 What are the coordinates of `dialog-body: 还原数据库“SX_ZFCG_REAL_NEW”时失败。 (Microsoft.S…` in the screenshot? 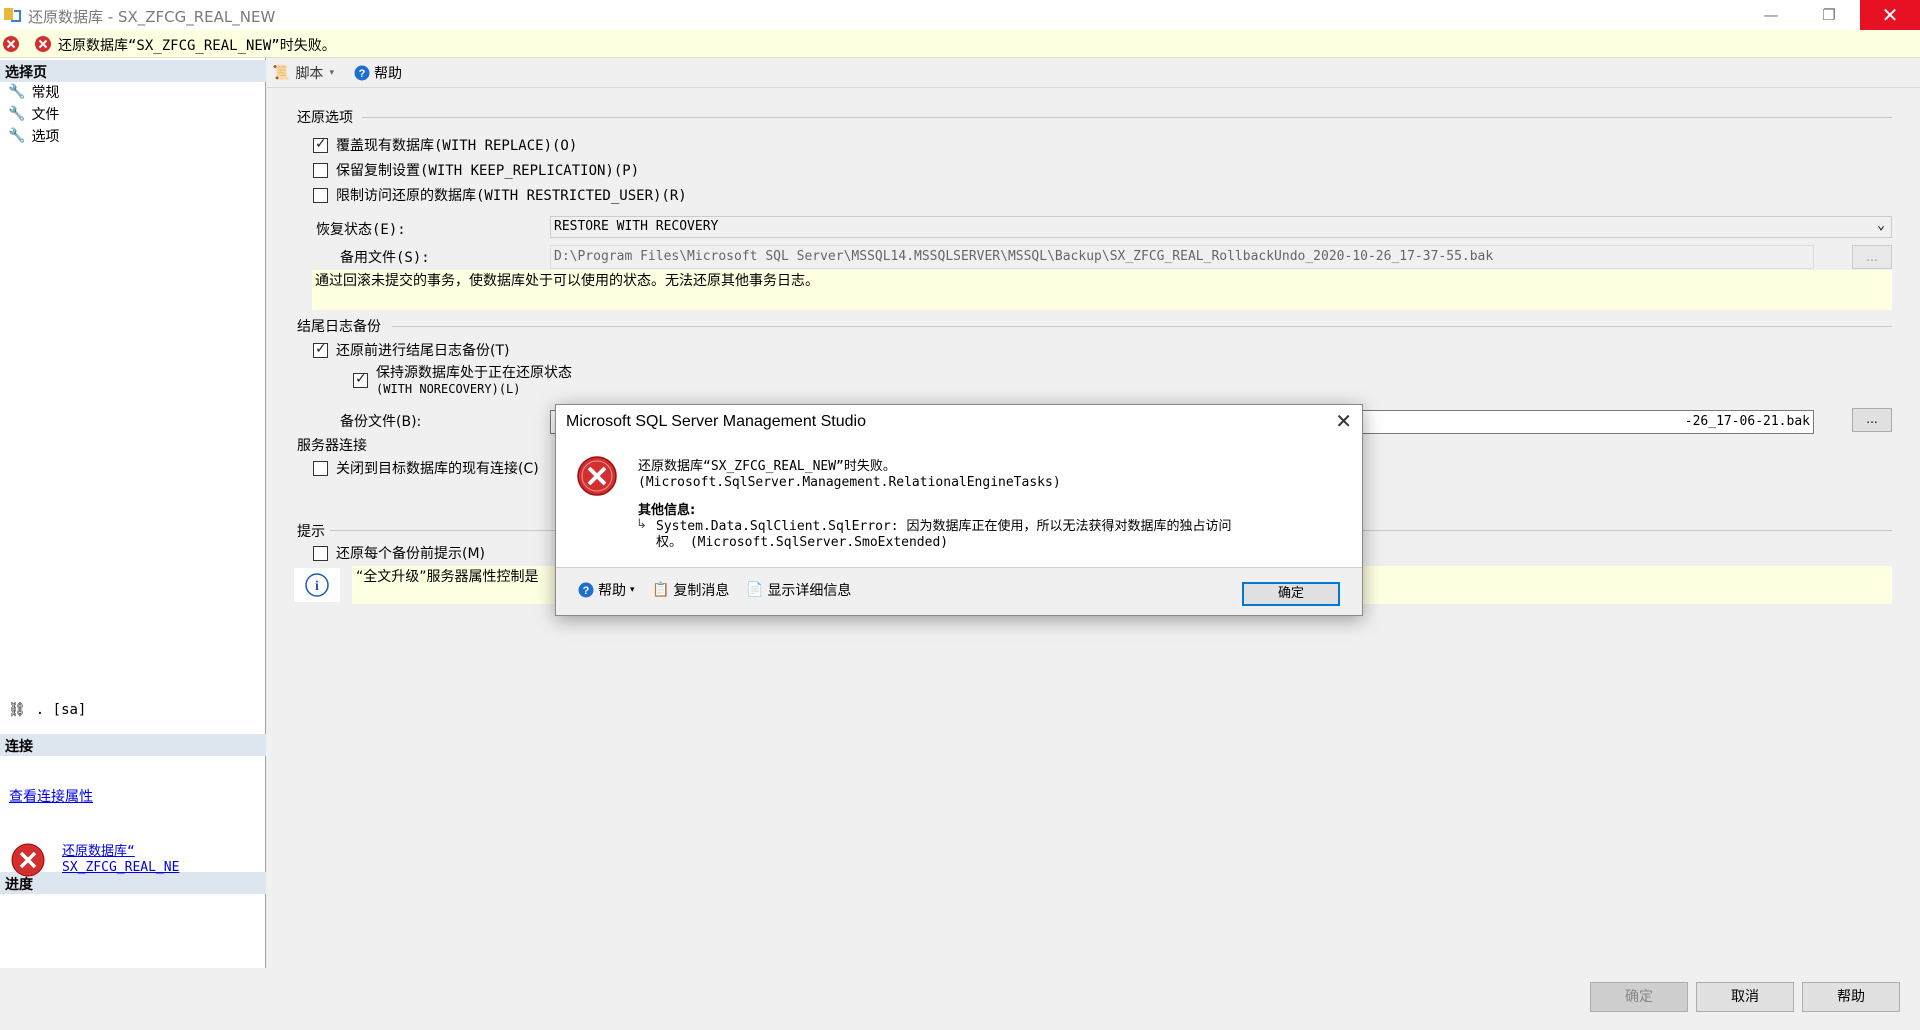 It's located at (959, 504).